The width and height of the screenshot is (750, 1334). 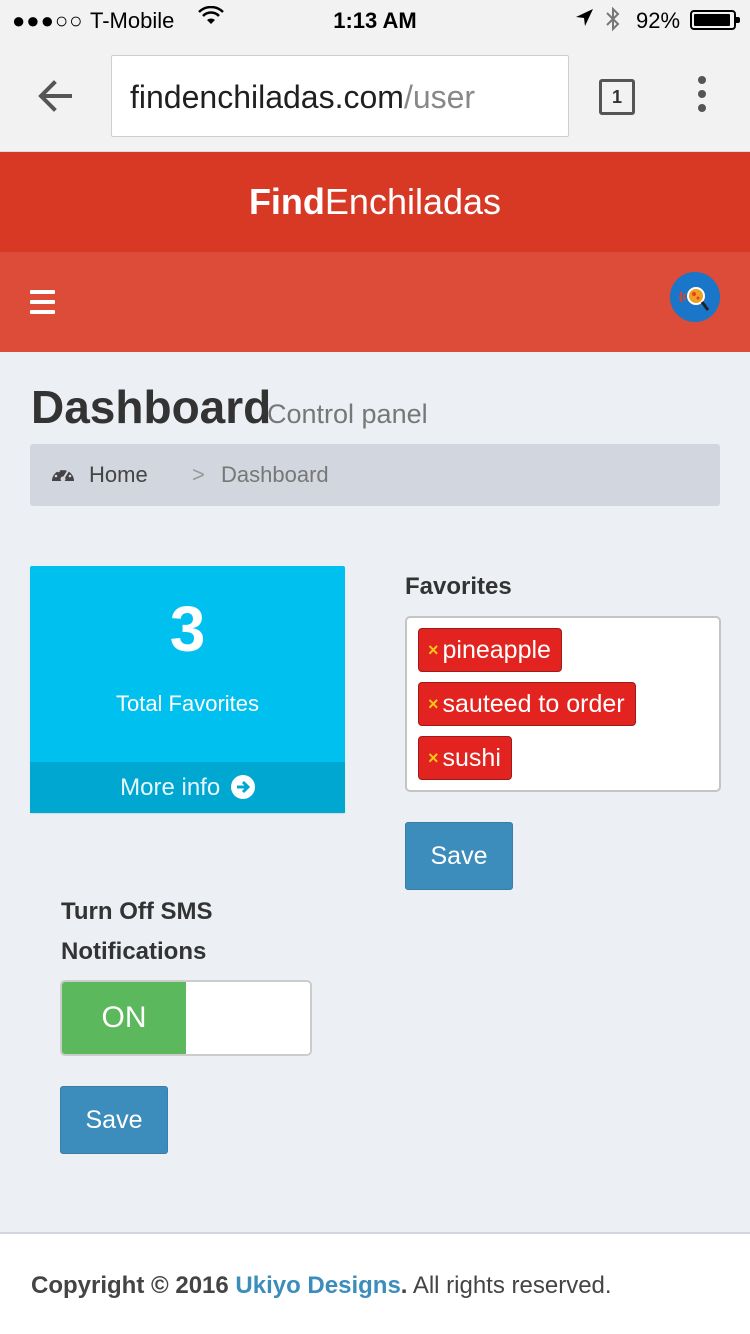 I want to click on toggle-on-state: ON, so click(x=124, y=1018).